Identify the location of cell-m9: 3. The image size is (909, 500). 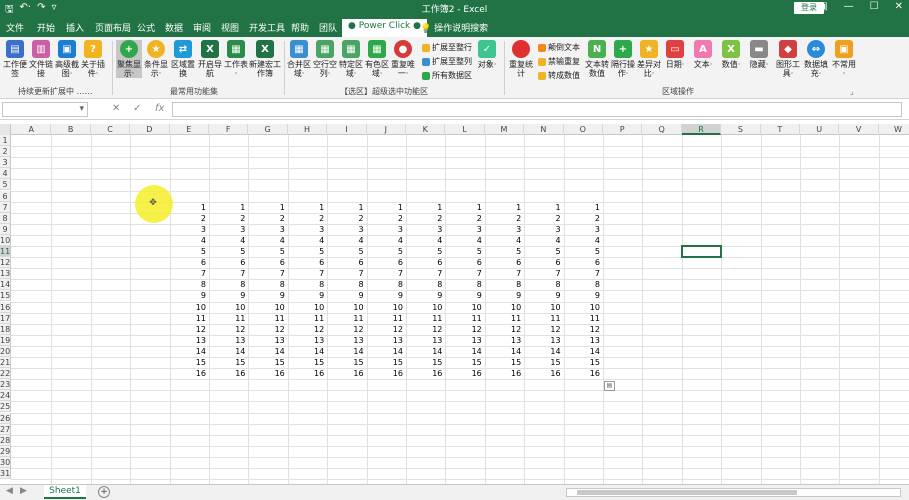
(504, 229).